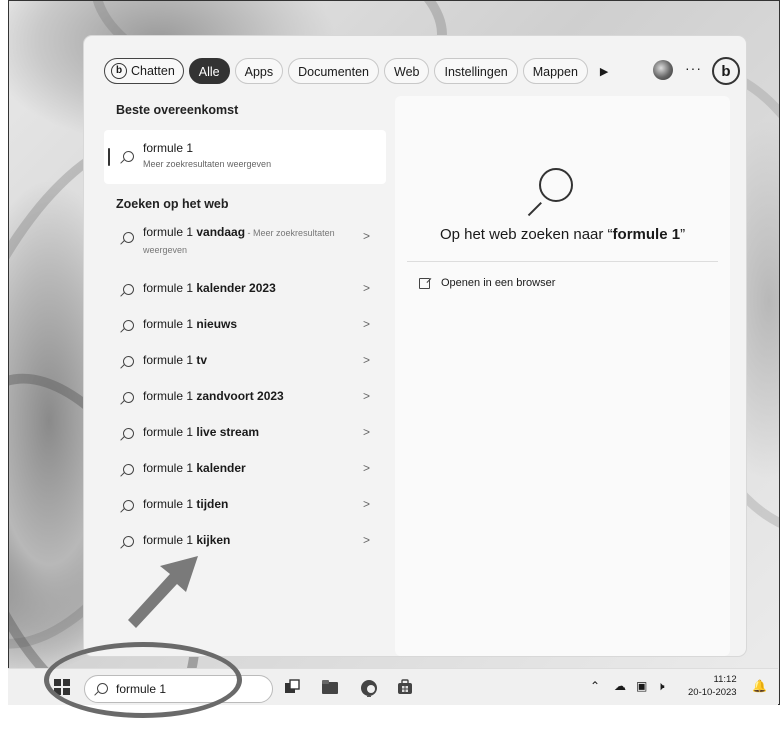  I want to click on web-suggestion-item: formule 1 kalender >, so click(245, 468).